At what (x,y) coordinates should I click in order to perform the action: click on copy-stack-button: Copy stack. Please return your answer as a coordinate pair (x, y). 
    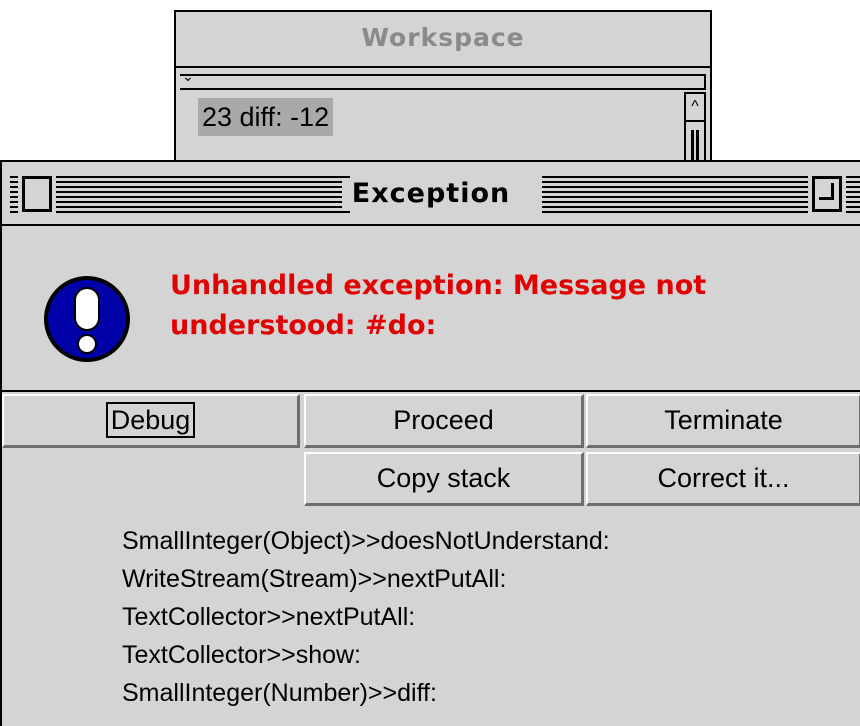
    Looking at the image, I should click on (444, 479).